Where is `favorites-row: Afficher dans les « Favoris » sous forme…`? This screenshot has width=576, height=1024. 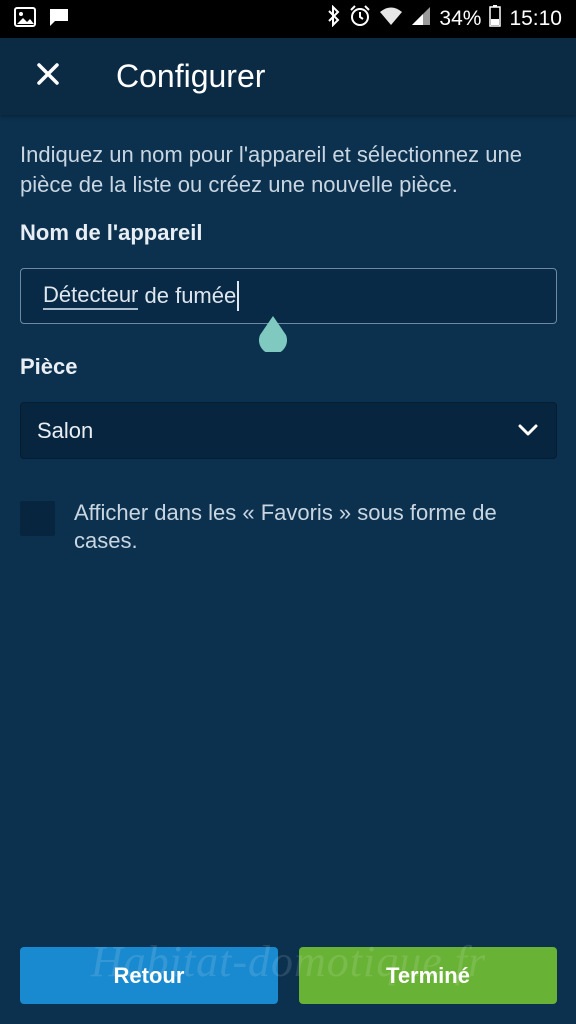
favorites-row: Afficher dans les « Favoris » sous forme… is located at coordinates (290, 527).